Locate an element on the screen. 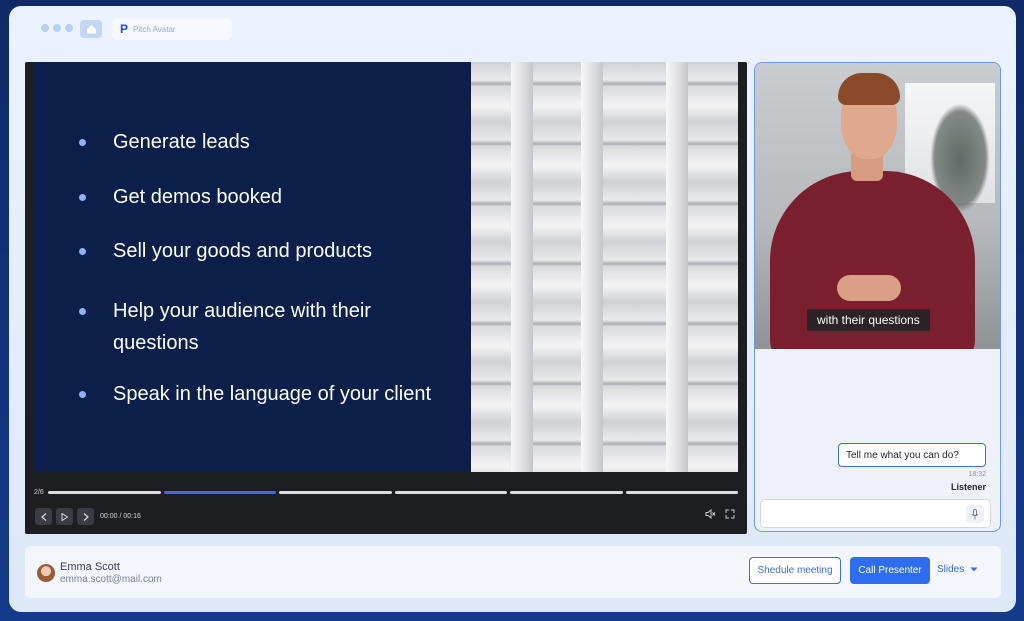 Image resolution: width=1024 pixels, height=621 pixels. home-icon is located at coordinates (91, 29).